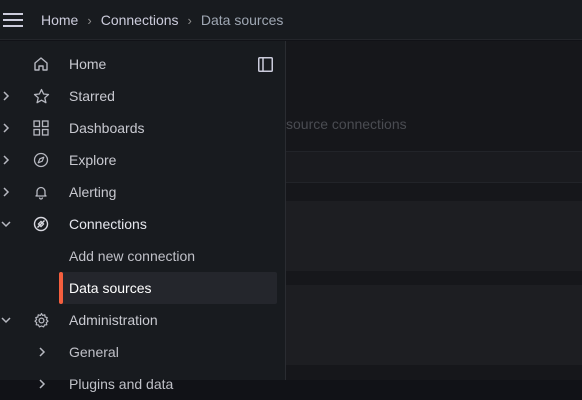 Image resolution: width=582 pixels, height=400 pixels. Describe the element at coordinates (93, 192) in the screenshot. I see `sidebar-item-label: Alerting` at that location.